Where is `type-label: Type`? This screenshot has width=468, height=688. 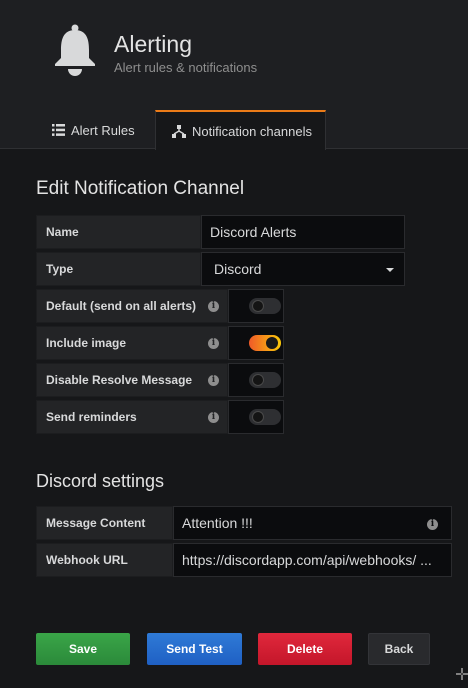 type-label: Type is located at coordinates (118, 269).